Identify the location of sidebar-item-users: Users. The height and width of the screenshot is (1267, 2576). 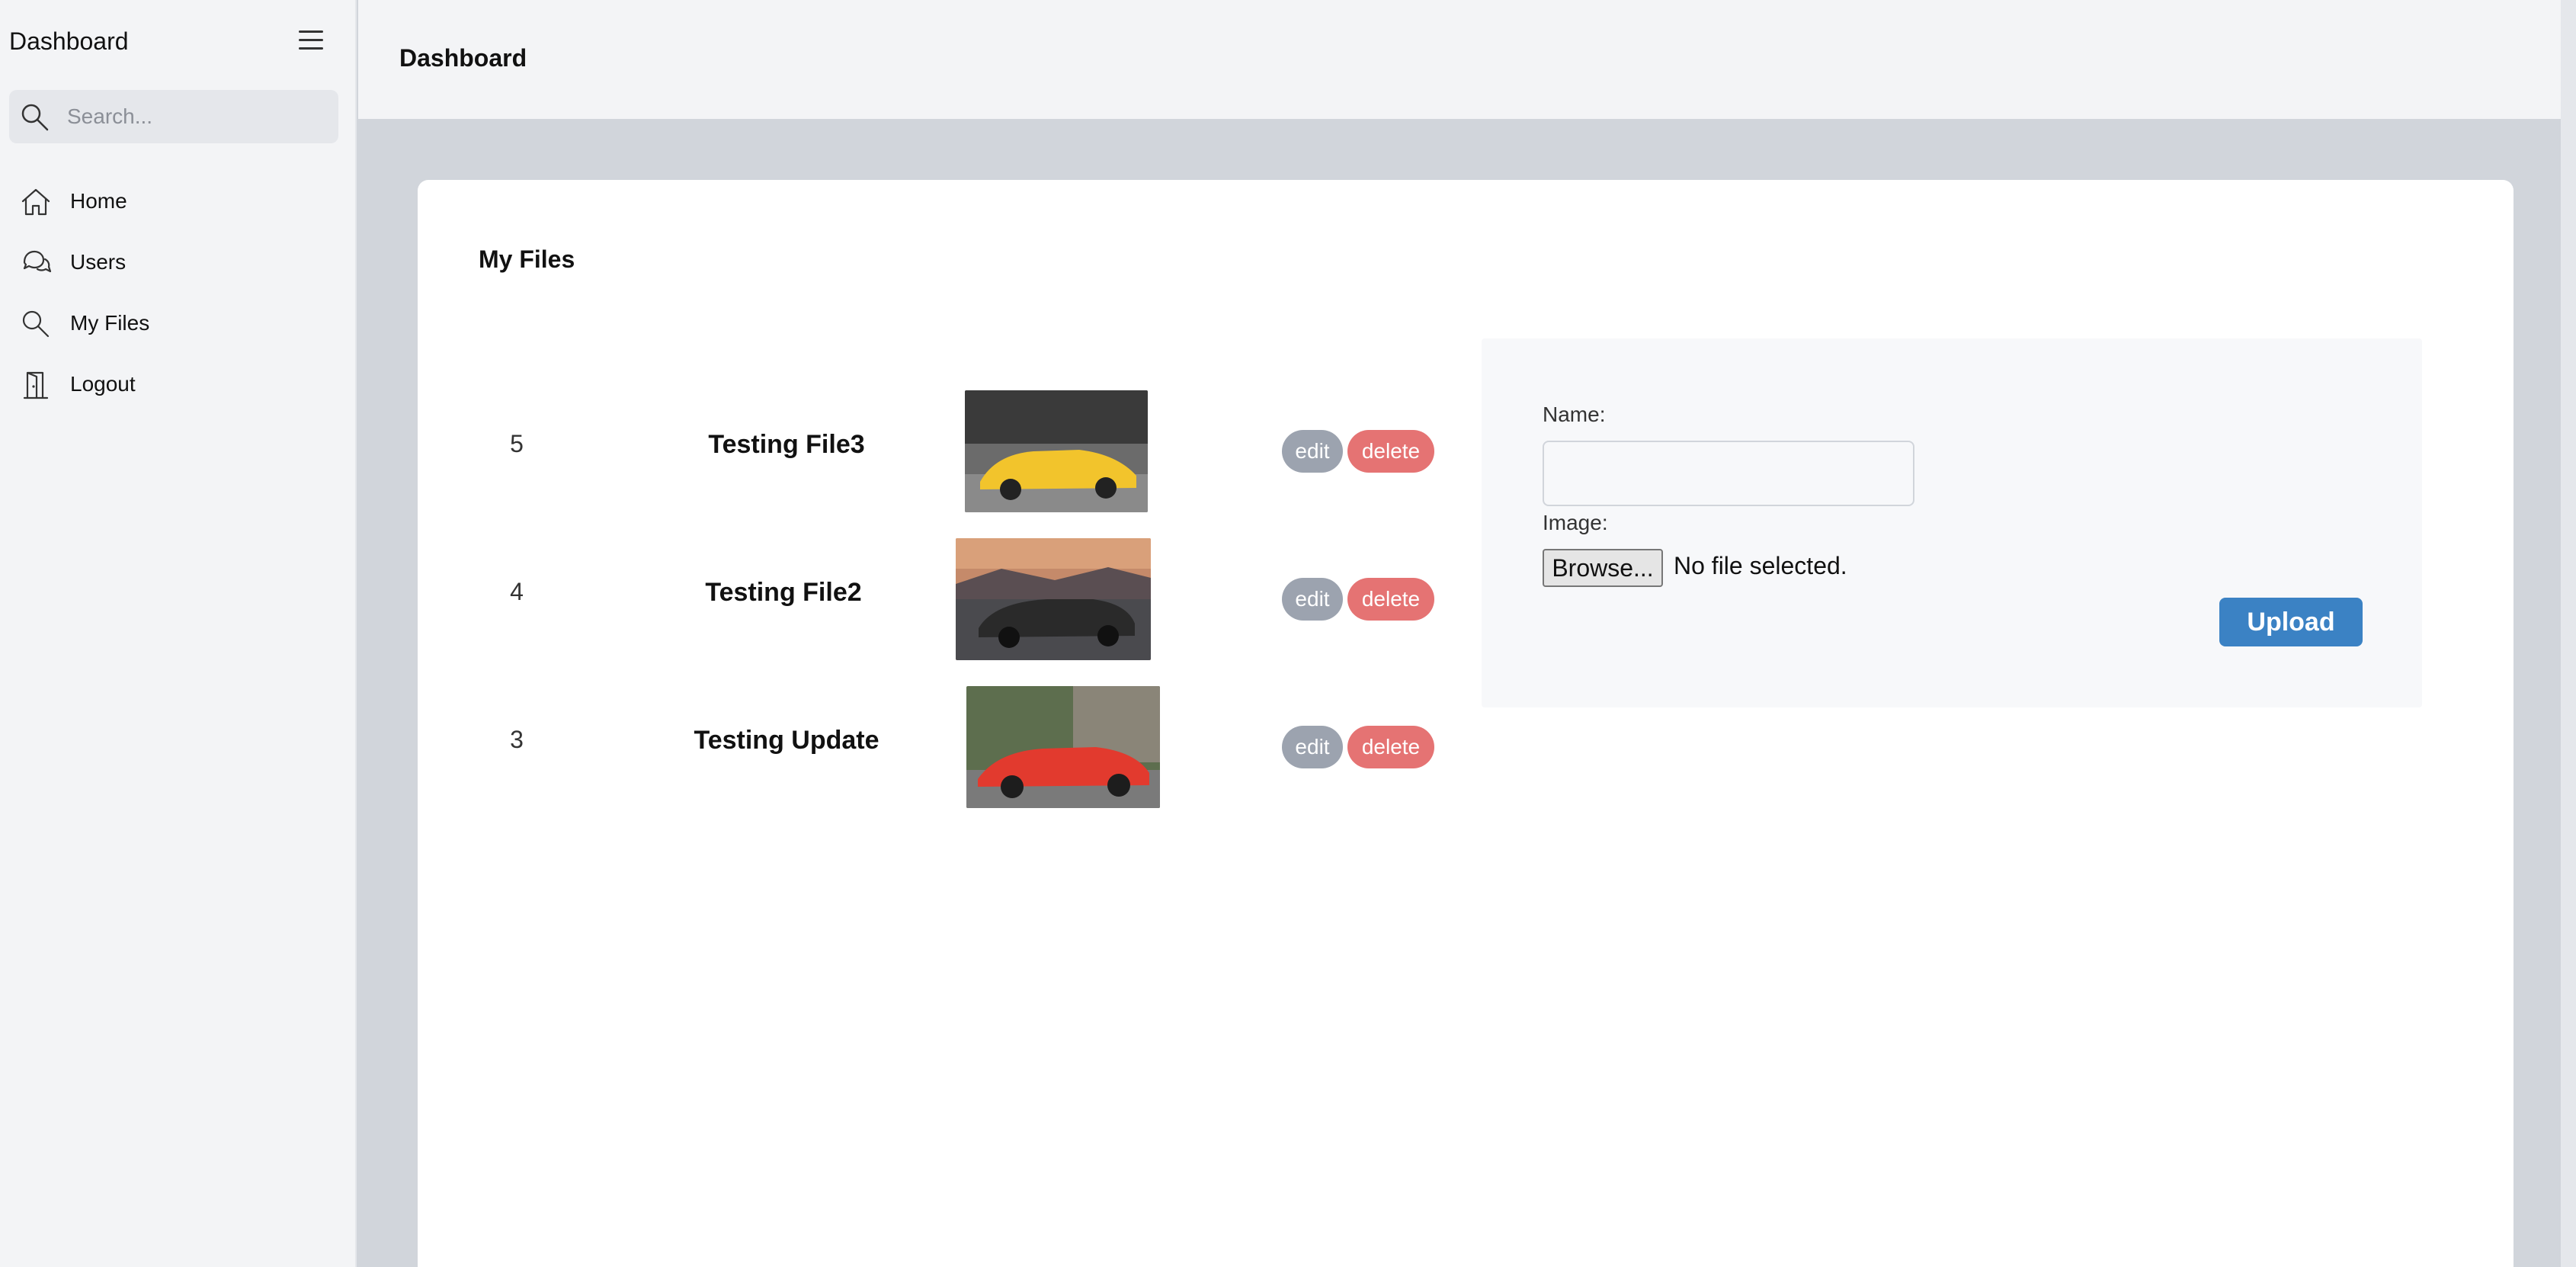
(178, 263).